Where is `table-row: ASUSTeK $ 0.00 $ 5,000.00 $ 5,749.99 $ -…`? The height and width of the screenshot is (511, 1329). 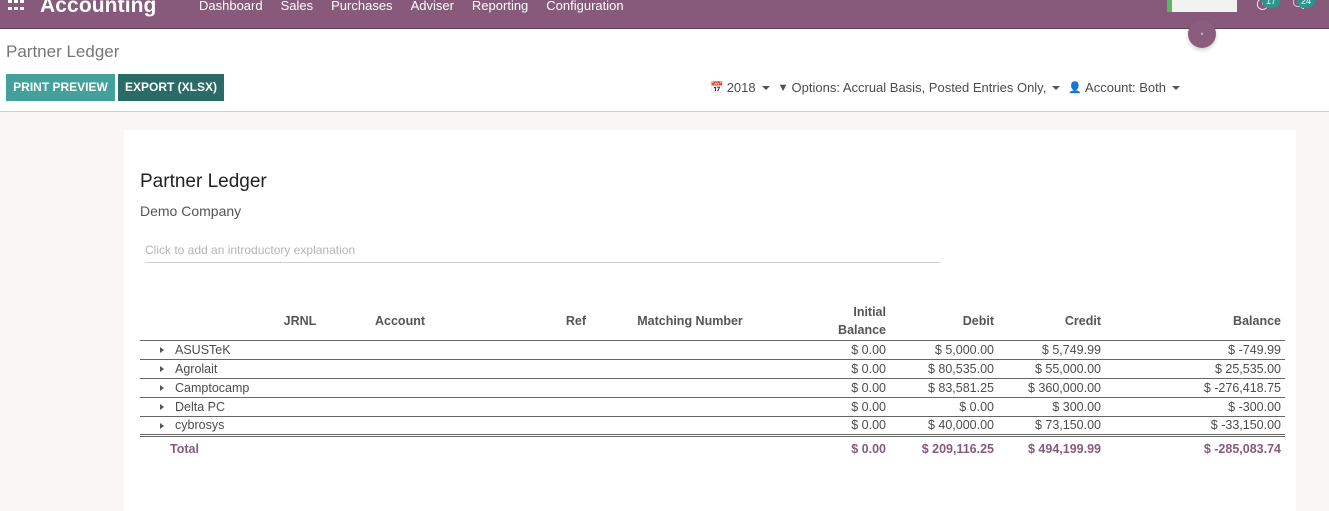
table-row: ASUSTeK $ 0.00 $ 5,000.00 $ 5,749.99 $ -… is located at coordinates (712, 350).